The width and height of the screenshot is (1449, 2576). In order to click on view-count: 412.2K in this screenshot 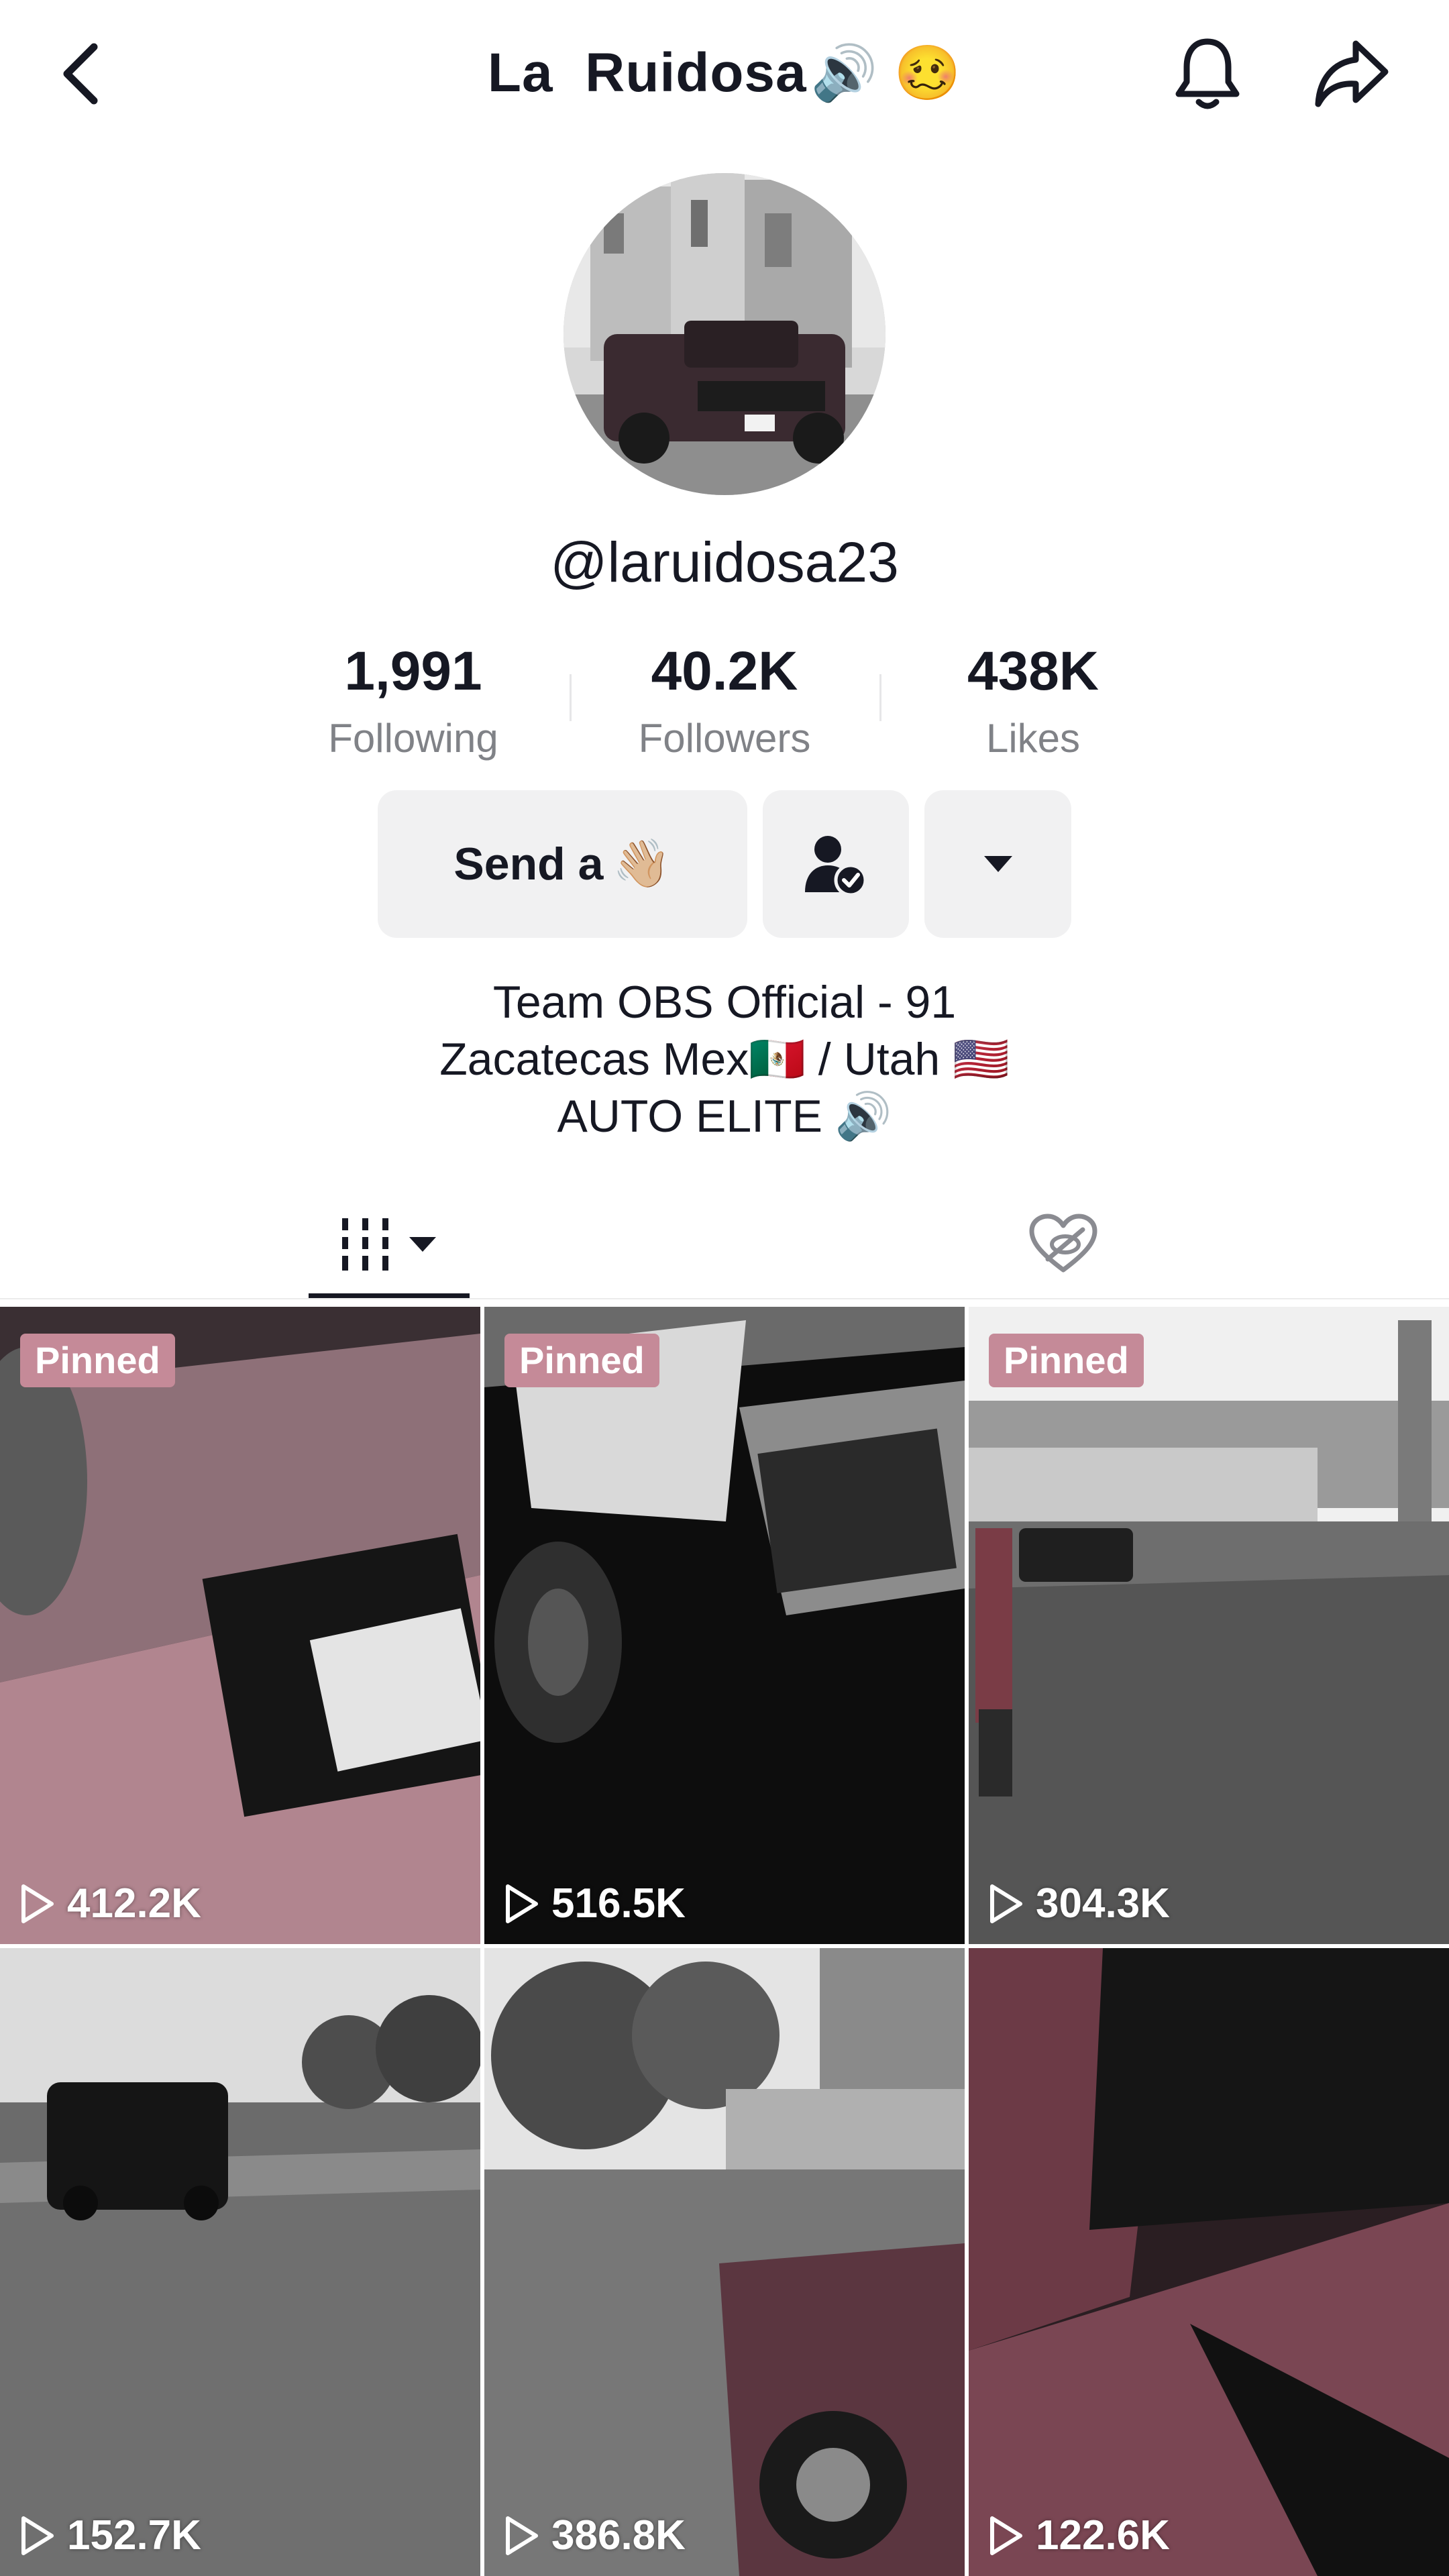, I will do `click(110, 1903)`.